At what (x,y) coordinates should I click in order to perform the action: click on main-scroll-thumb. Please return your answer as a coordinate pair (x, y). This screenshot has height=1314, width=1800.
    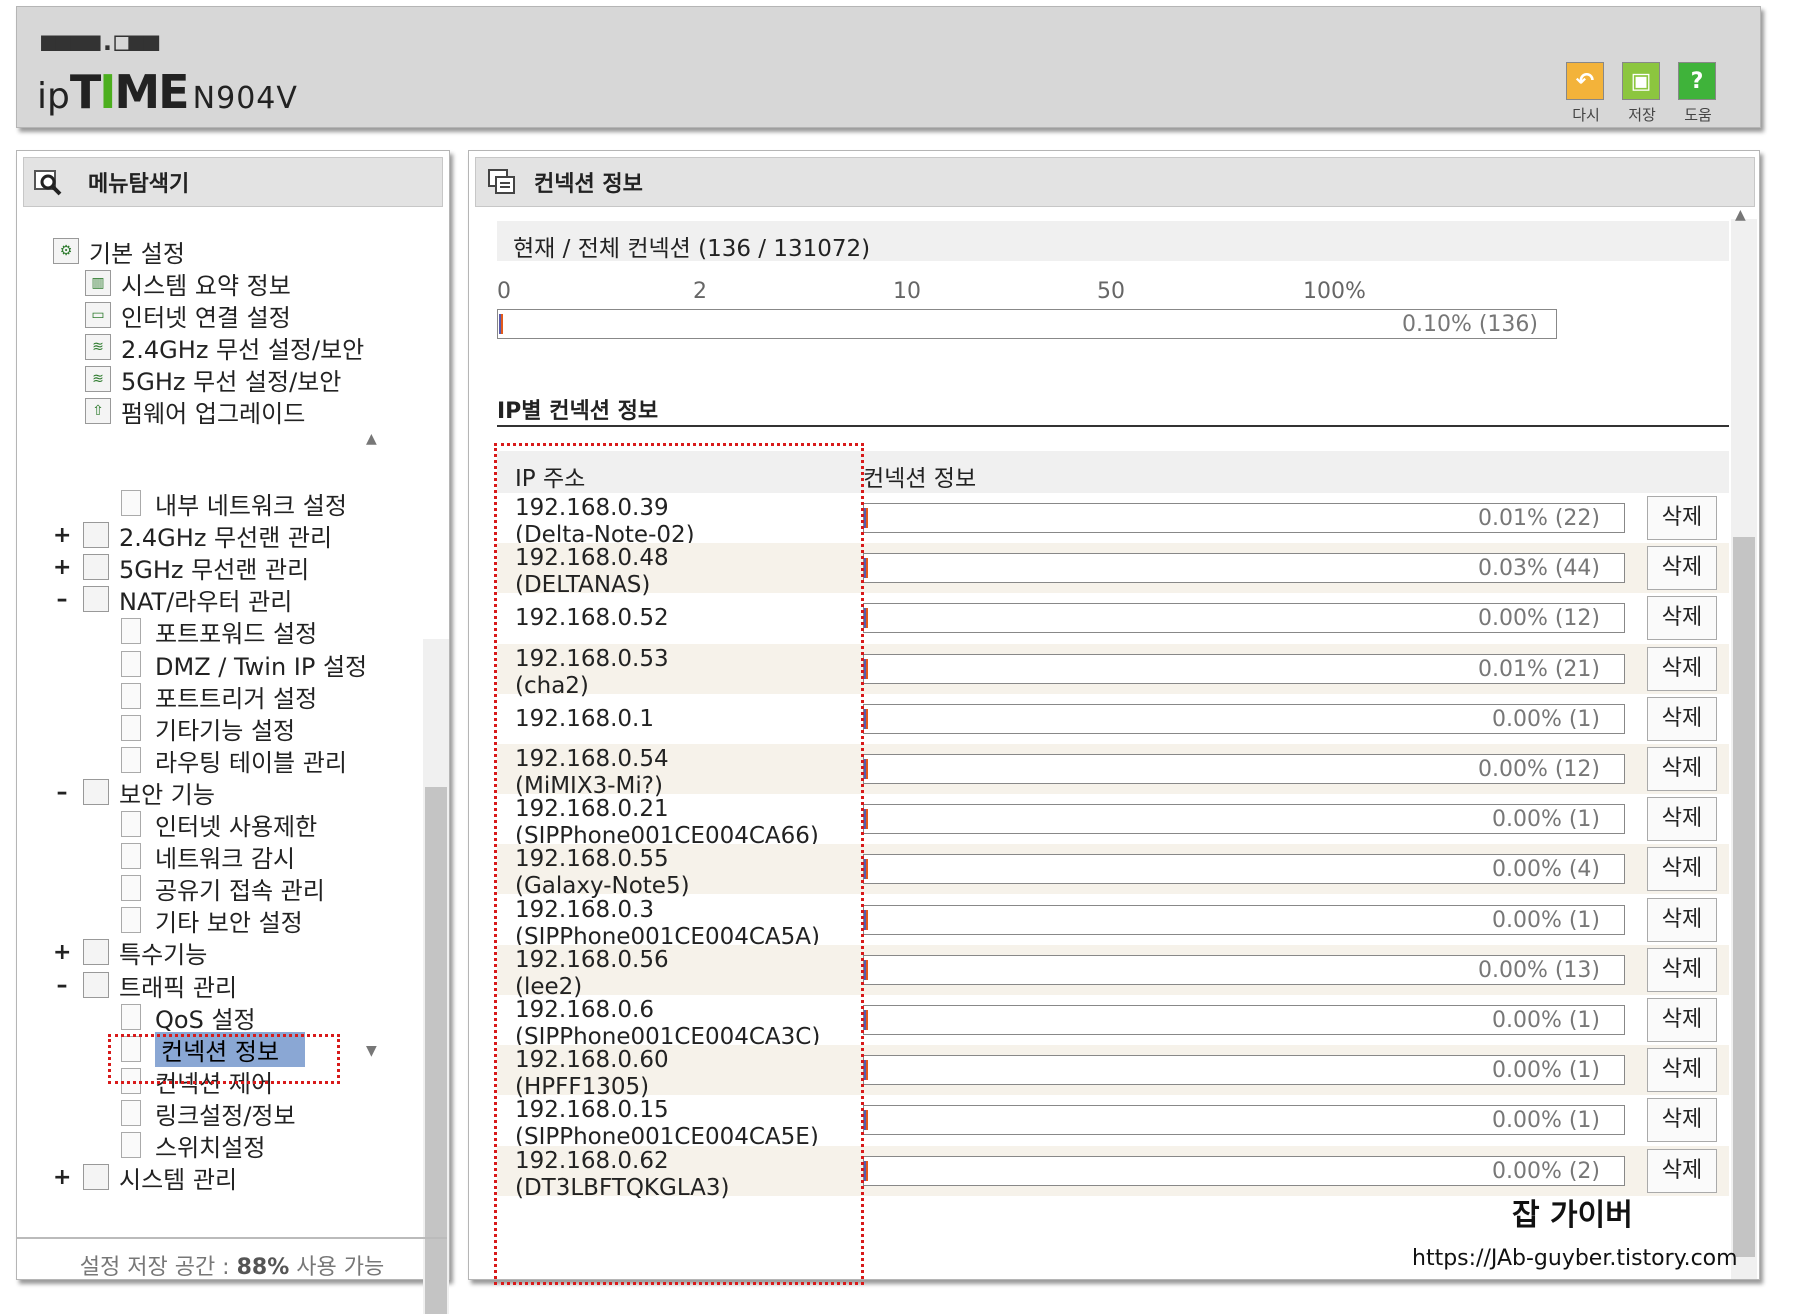
    Looking at the image, I should click on (1744, 897).